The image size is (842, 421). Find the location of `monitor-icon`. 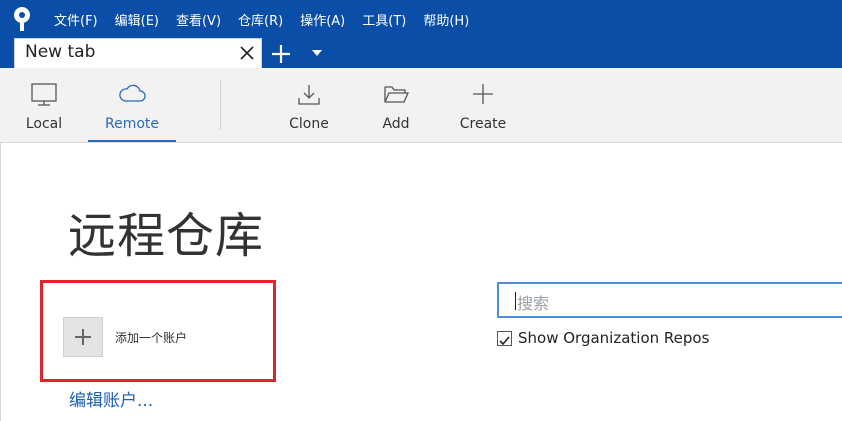

monitor-icon is located at coordinates (44, 94).